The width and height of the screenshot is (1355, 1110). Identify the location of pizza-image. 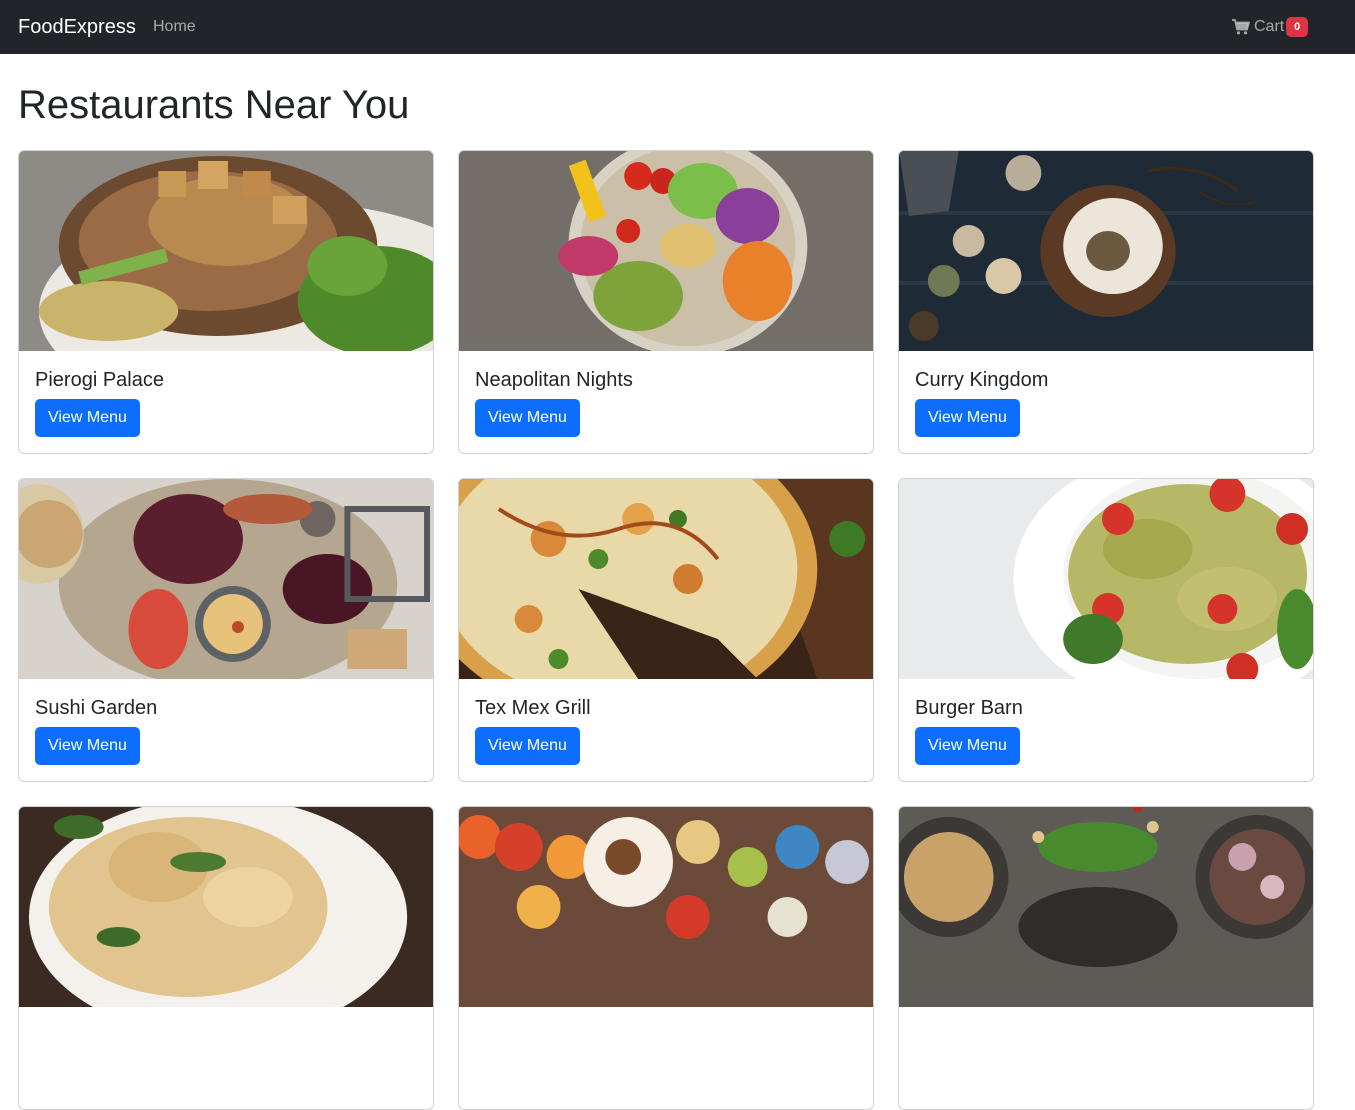
(666, 579).